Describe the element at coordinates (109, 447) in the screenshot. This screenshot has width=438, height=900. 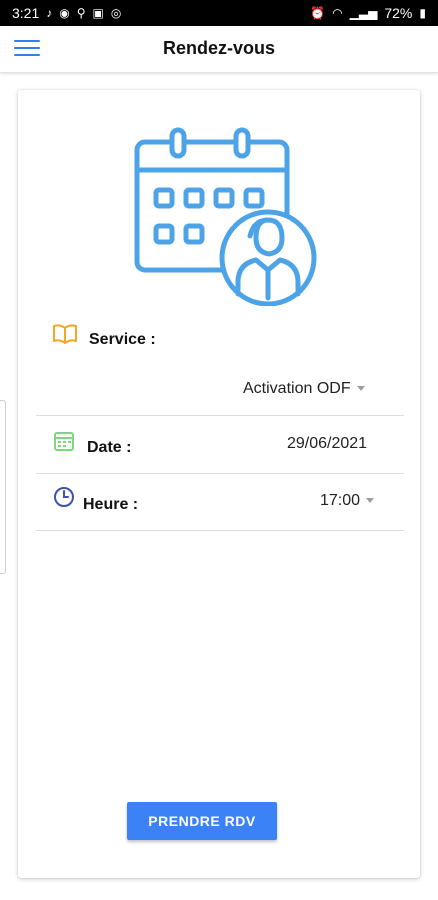
I see `date-label: Date :` at that location.